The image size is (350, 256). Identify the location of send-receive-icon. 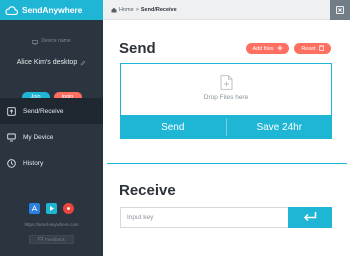
(11, 111).